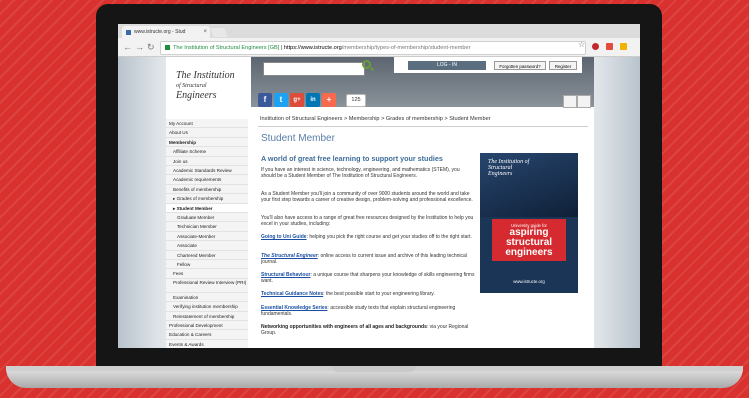 This screenshot has width=749, height=398. What do you see at coordinates (127, 47) in the screenshot?
I see `back-icon: ←` at bounding box center [127, 47].